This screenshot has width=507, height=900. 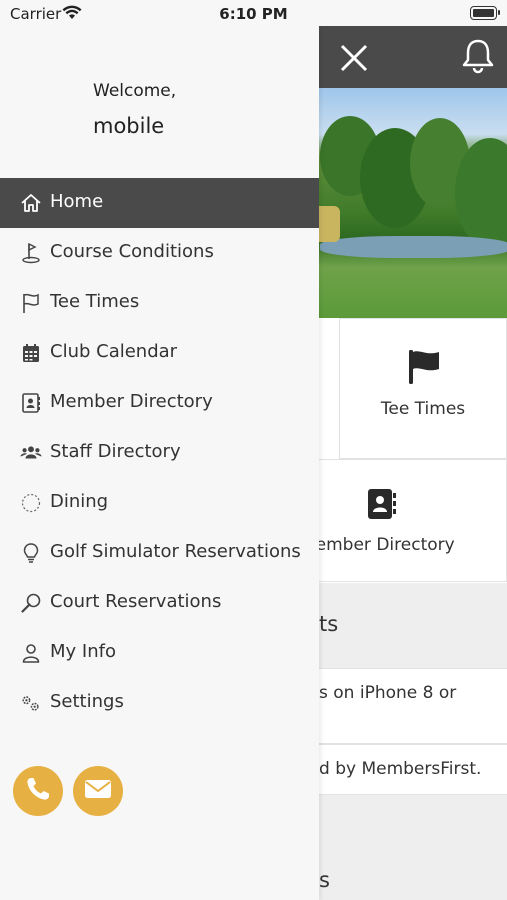 I want to click on home-icon, so click(x=31, y=203).